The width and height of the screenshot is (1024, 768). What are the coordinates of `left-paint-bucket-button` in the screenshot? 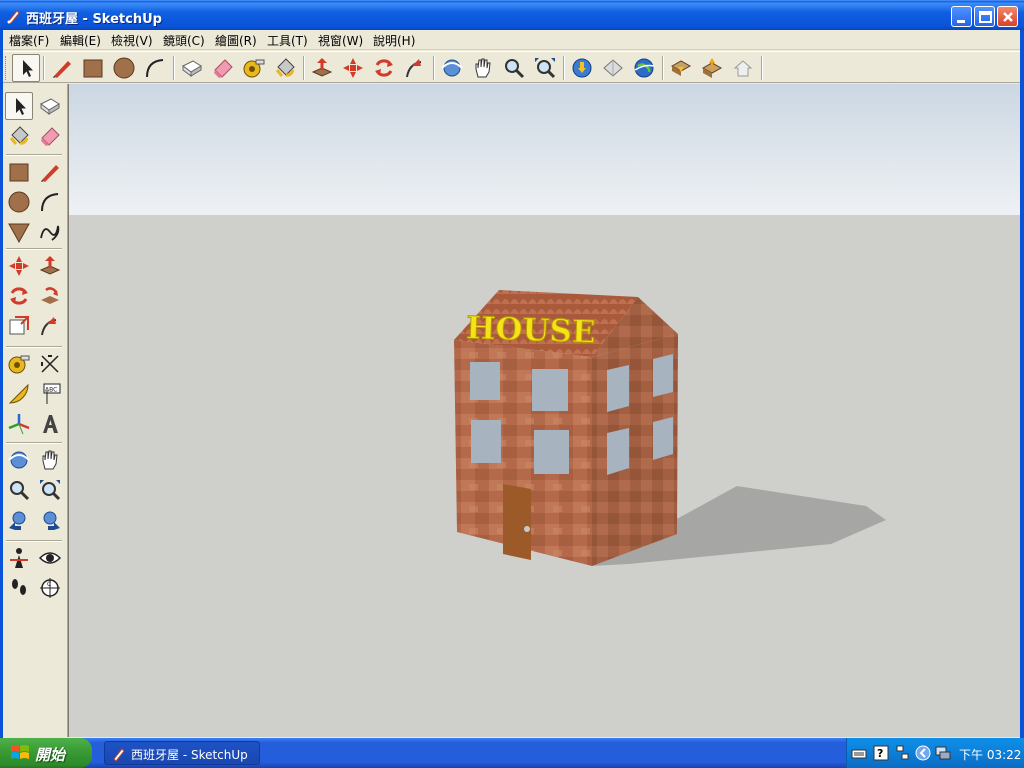 It's located at (19, 136).